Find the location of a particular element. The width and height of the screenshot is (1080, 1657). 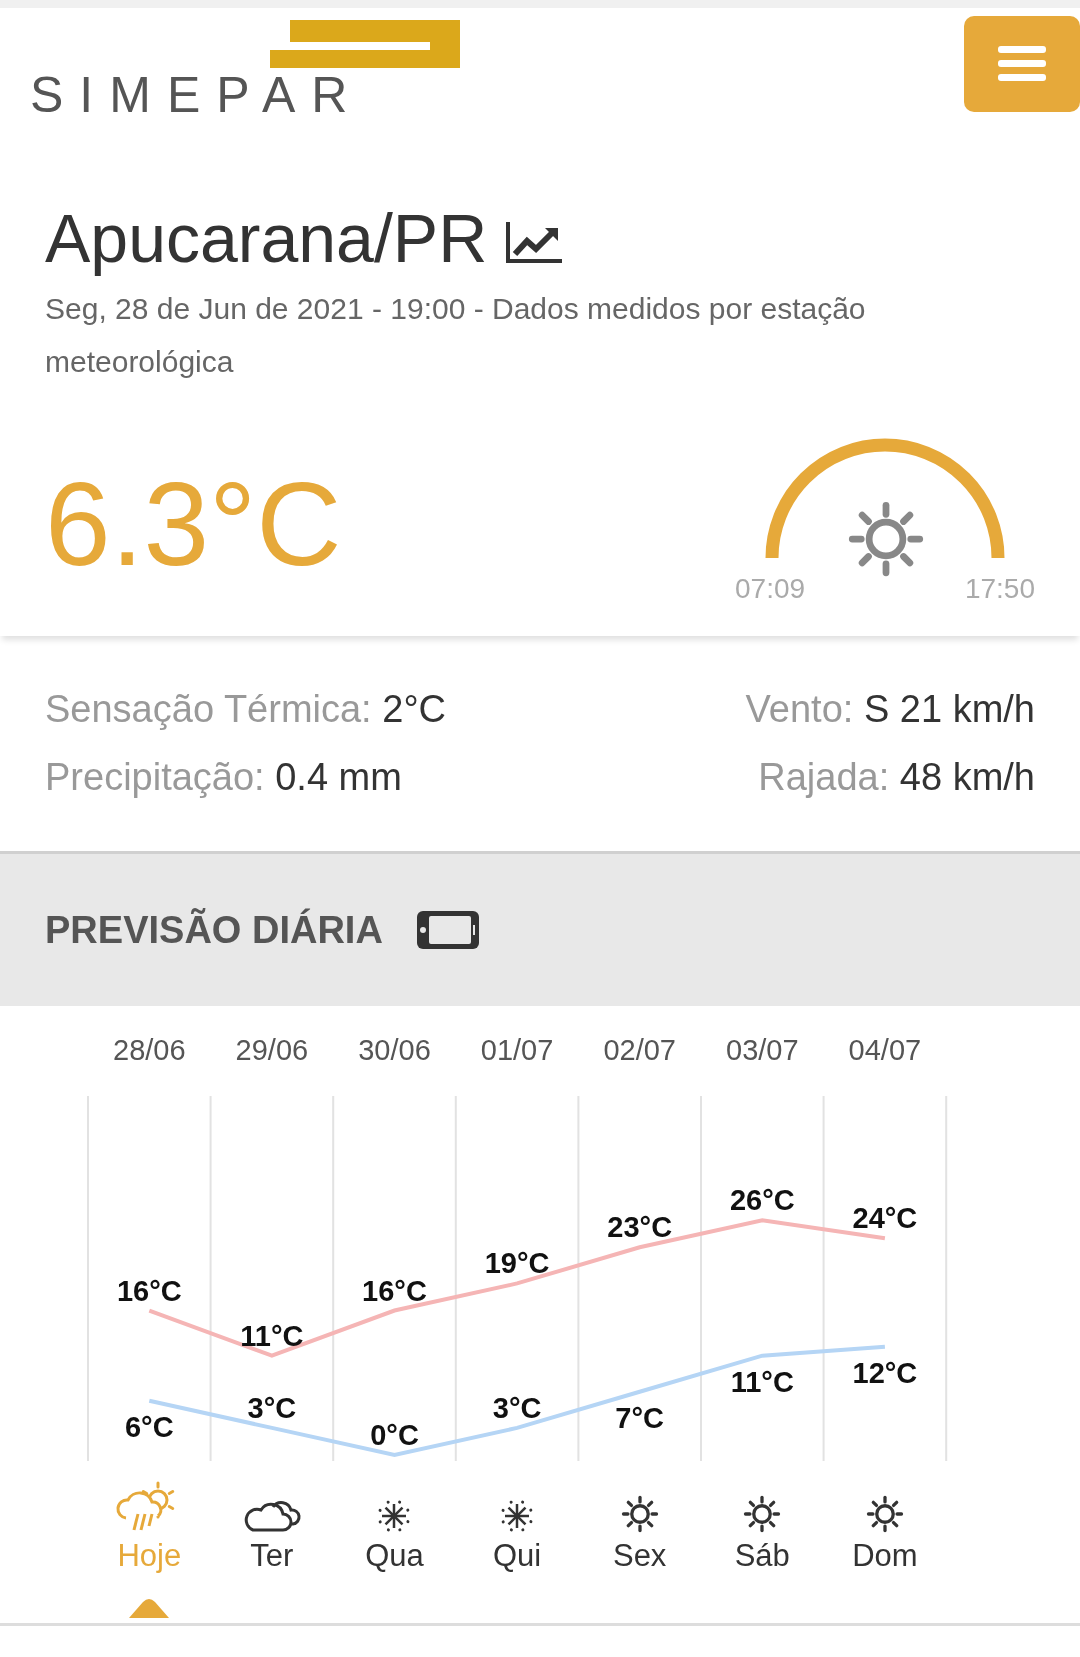

temperature-label: 7°C is located at coordinates (640, 1417).